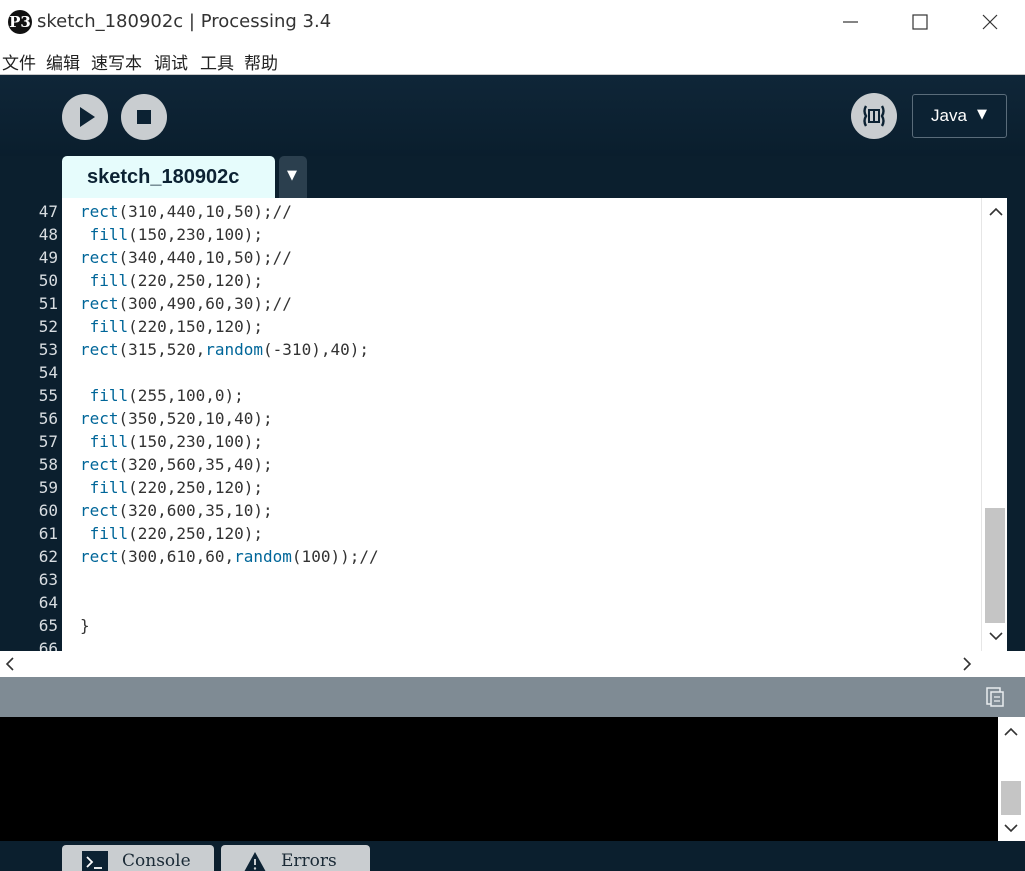 Image resolution: width=1025 pixels, height=871 pixels. I want to click on close-button, so click(990, 22).